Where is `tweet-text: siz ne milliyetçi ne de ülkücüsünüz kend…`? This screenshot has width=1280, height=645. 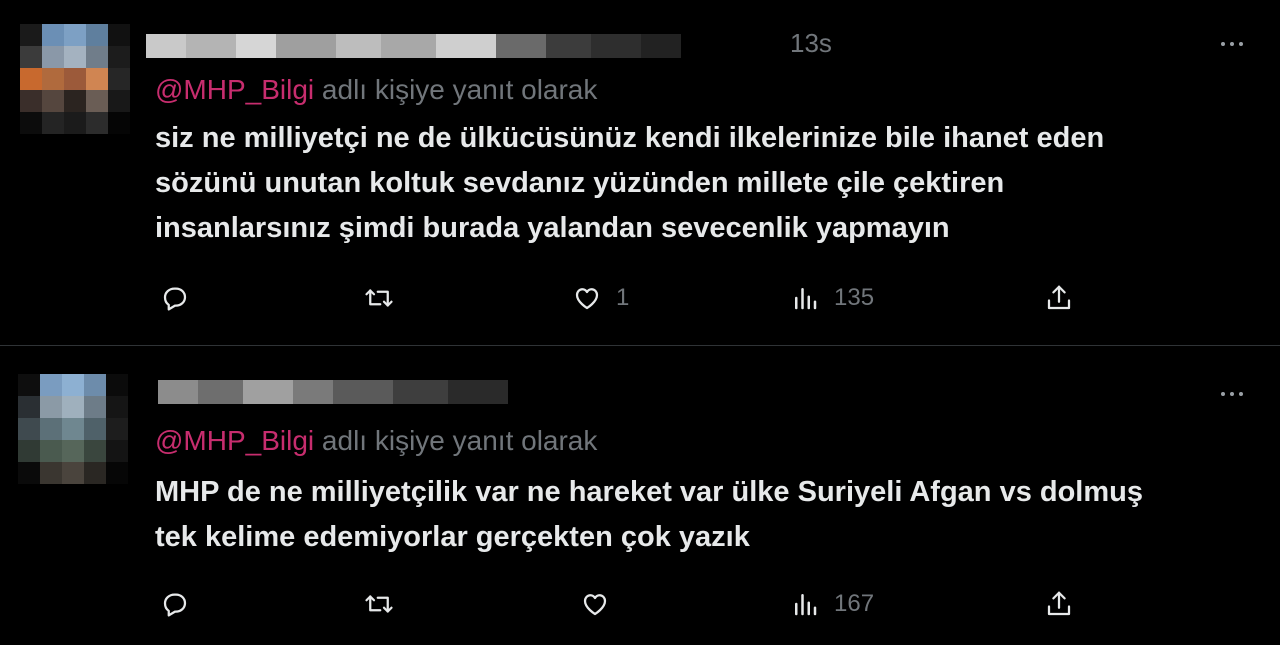
tweet-text: siz ne milliyetçi ne de ülkücüsünüz kend… is located at coordinates (630, 183).